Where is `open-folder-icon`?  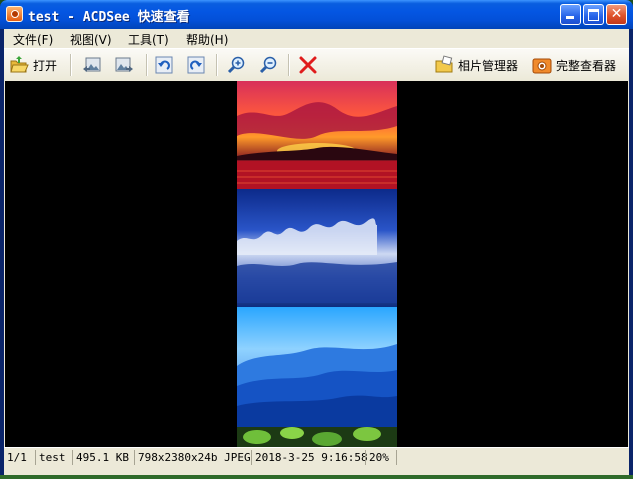 open-folder-icon is located at coordinates (19, 65).